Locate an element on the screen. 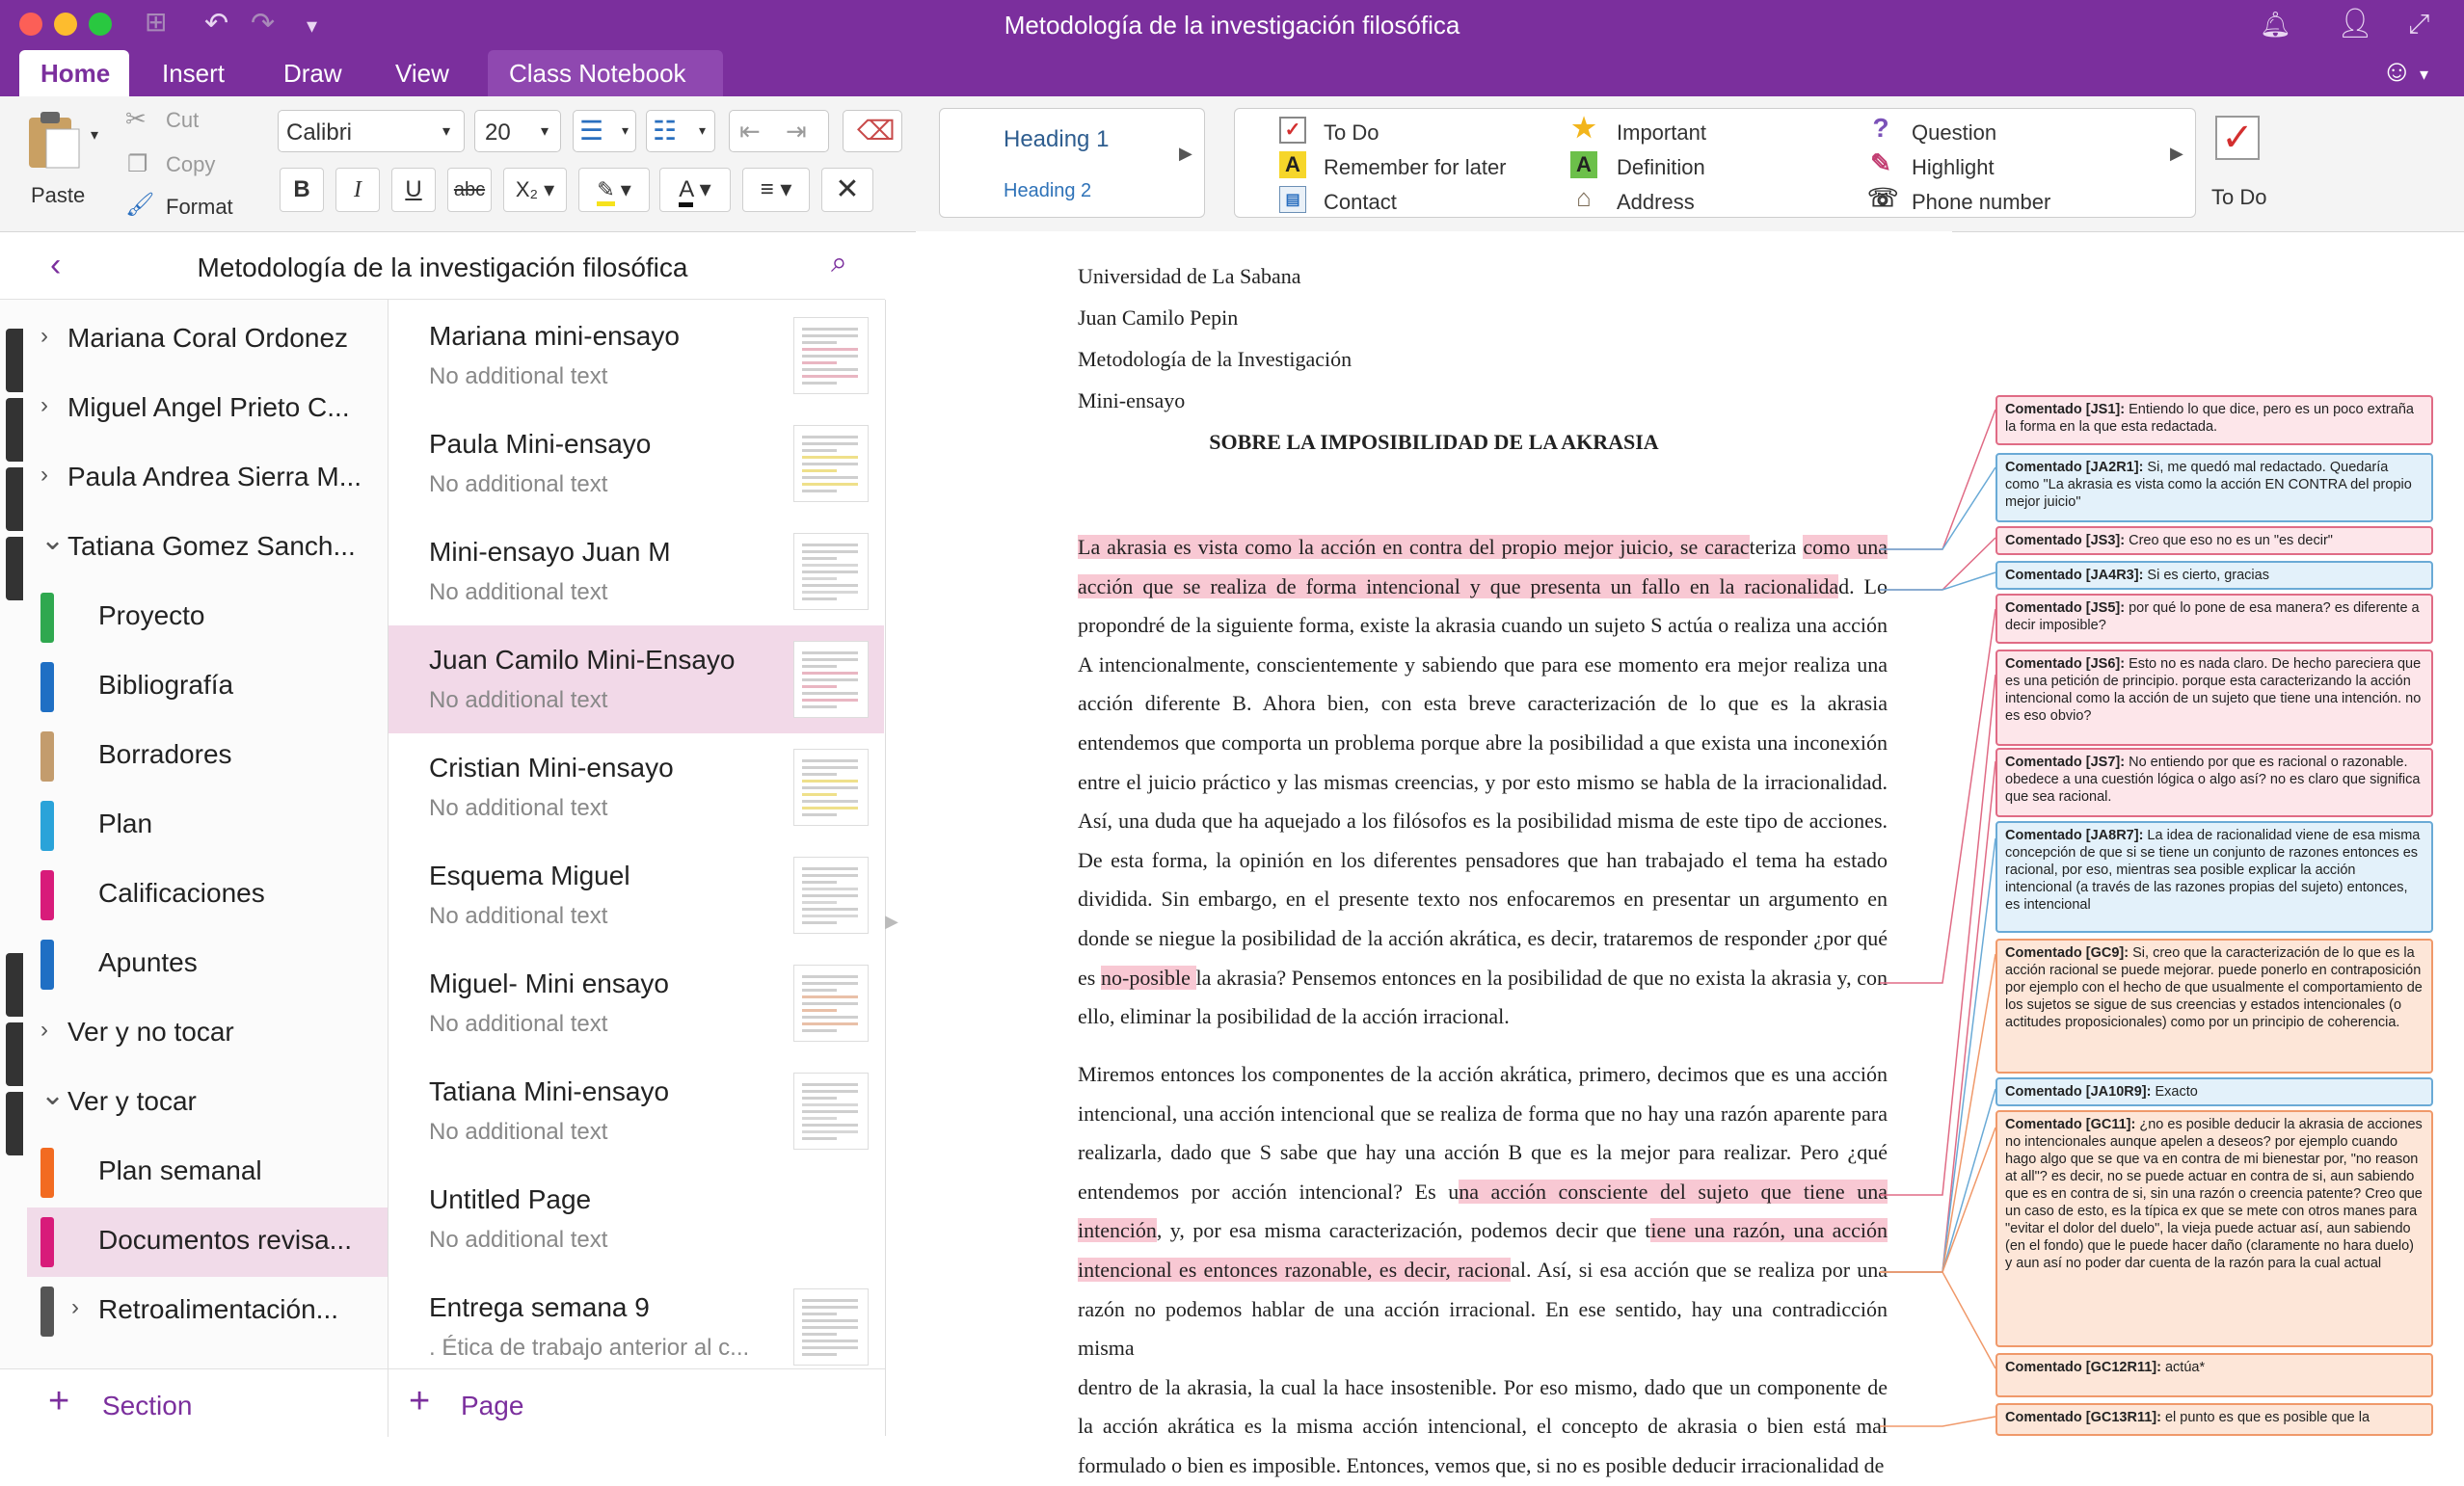 This screenshot has width=2464, height=1486. comment-text: Creo que eso no es un "es decir" is located at coordinates (2229, 540).